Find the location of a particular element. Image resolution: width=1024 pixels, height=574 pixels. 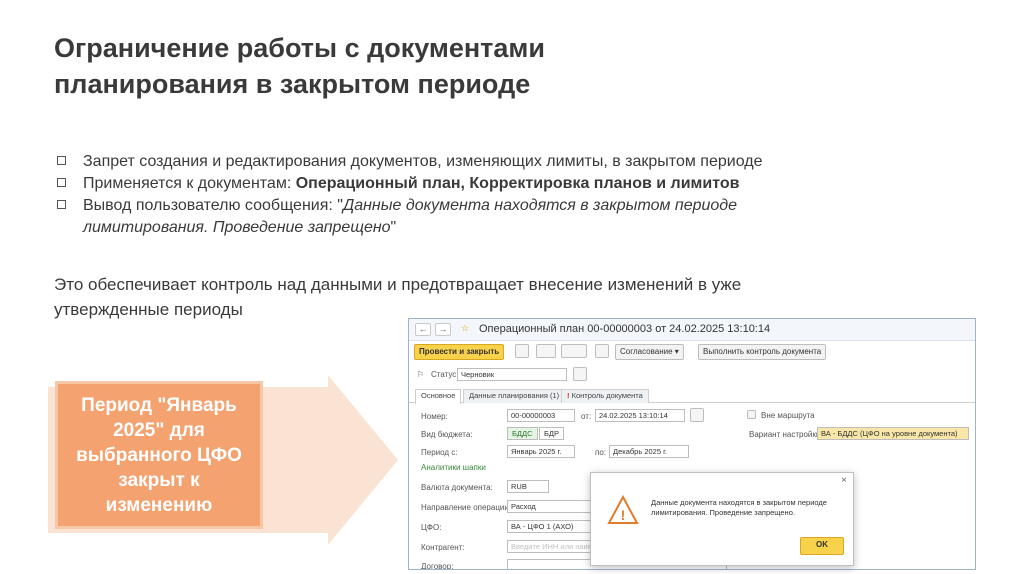

tab-document-control: ! Контроль документа is located at coordinates (605, 396).